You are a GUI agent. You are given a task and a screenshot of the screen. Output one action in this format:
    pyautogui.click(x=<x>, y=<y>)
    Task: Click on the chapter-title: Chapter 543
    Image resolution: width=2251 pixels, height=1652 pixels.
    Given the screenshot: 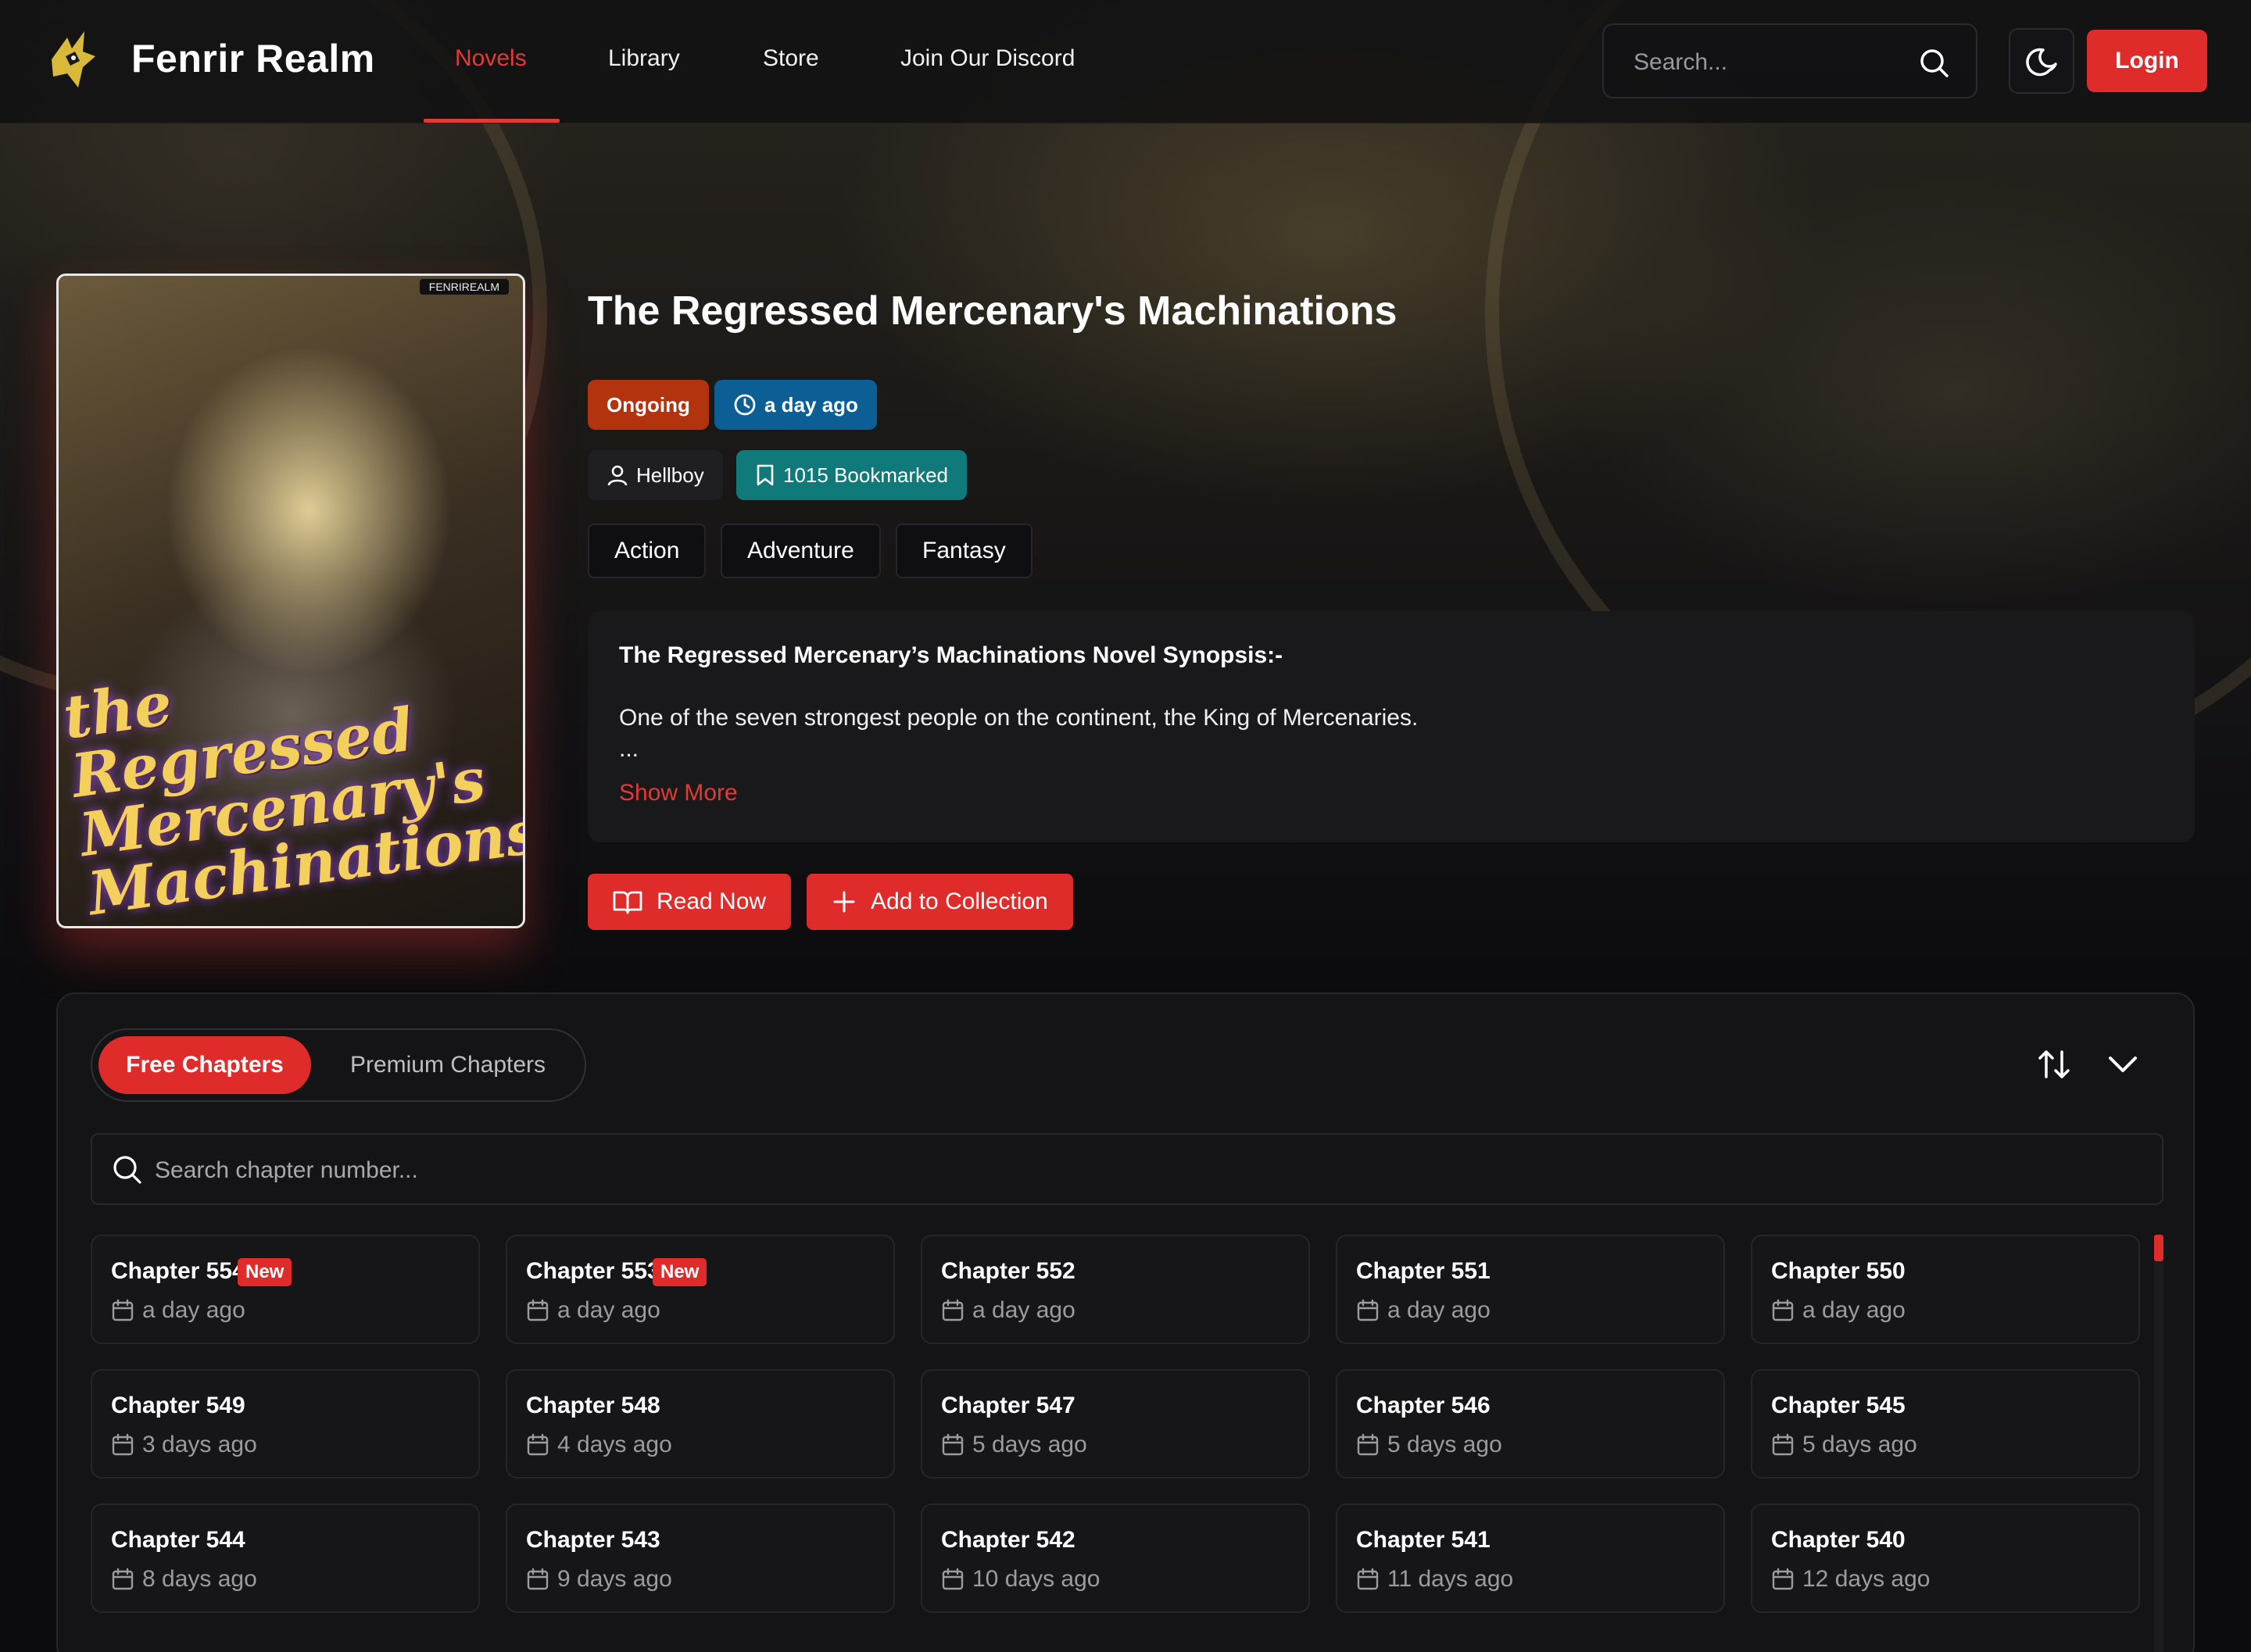 What is the action you would take?
    pyautogui.click(x=593, y=1540)
    